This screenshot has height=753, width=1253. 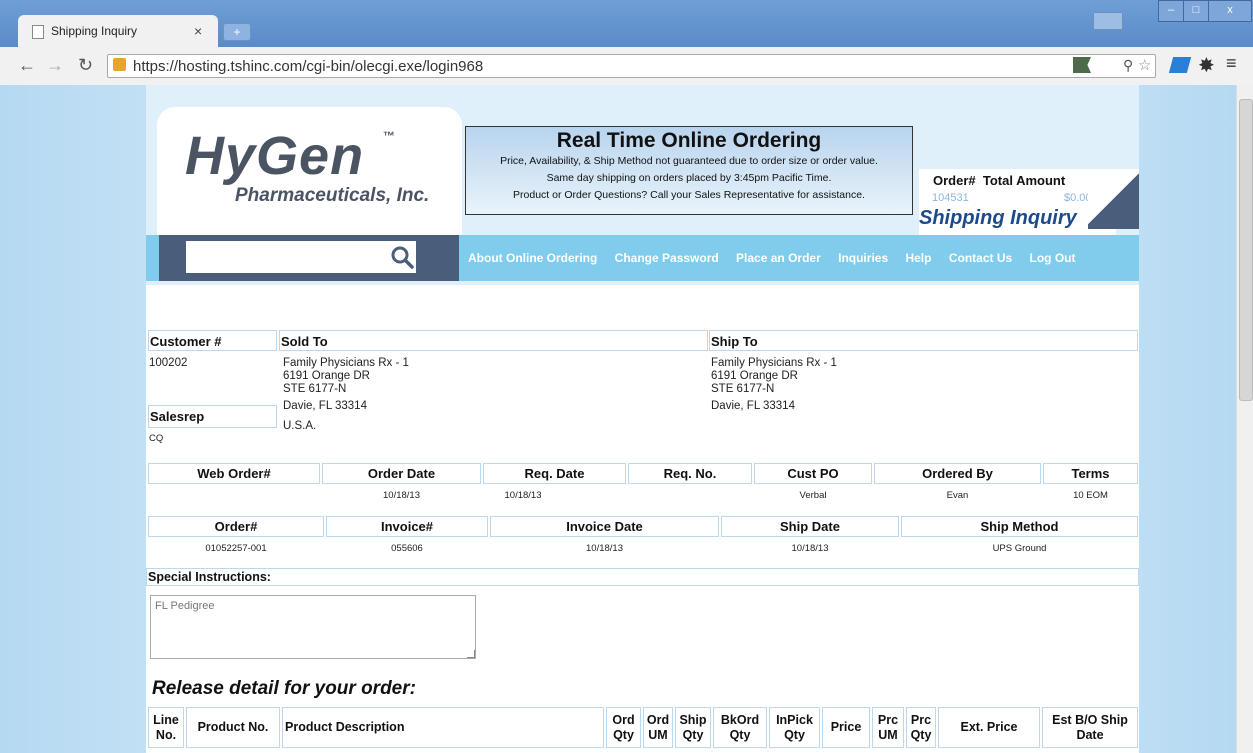 I want to click on invoice-header: Invoice#, so click(x=407, y=526).